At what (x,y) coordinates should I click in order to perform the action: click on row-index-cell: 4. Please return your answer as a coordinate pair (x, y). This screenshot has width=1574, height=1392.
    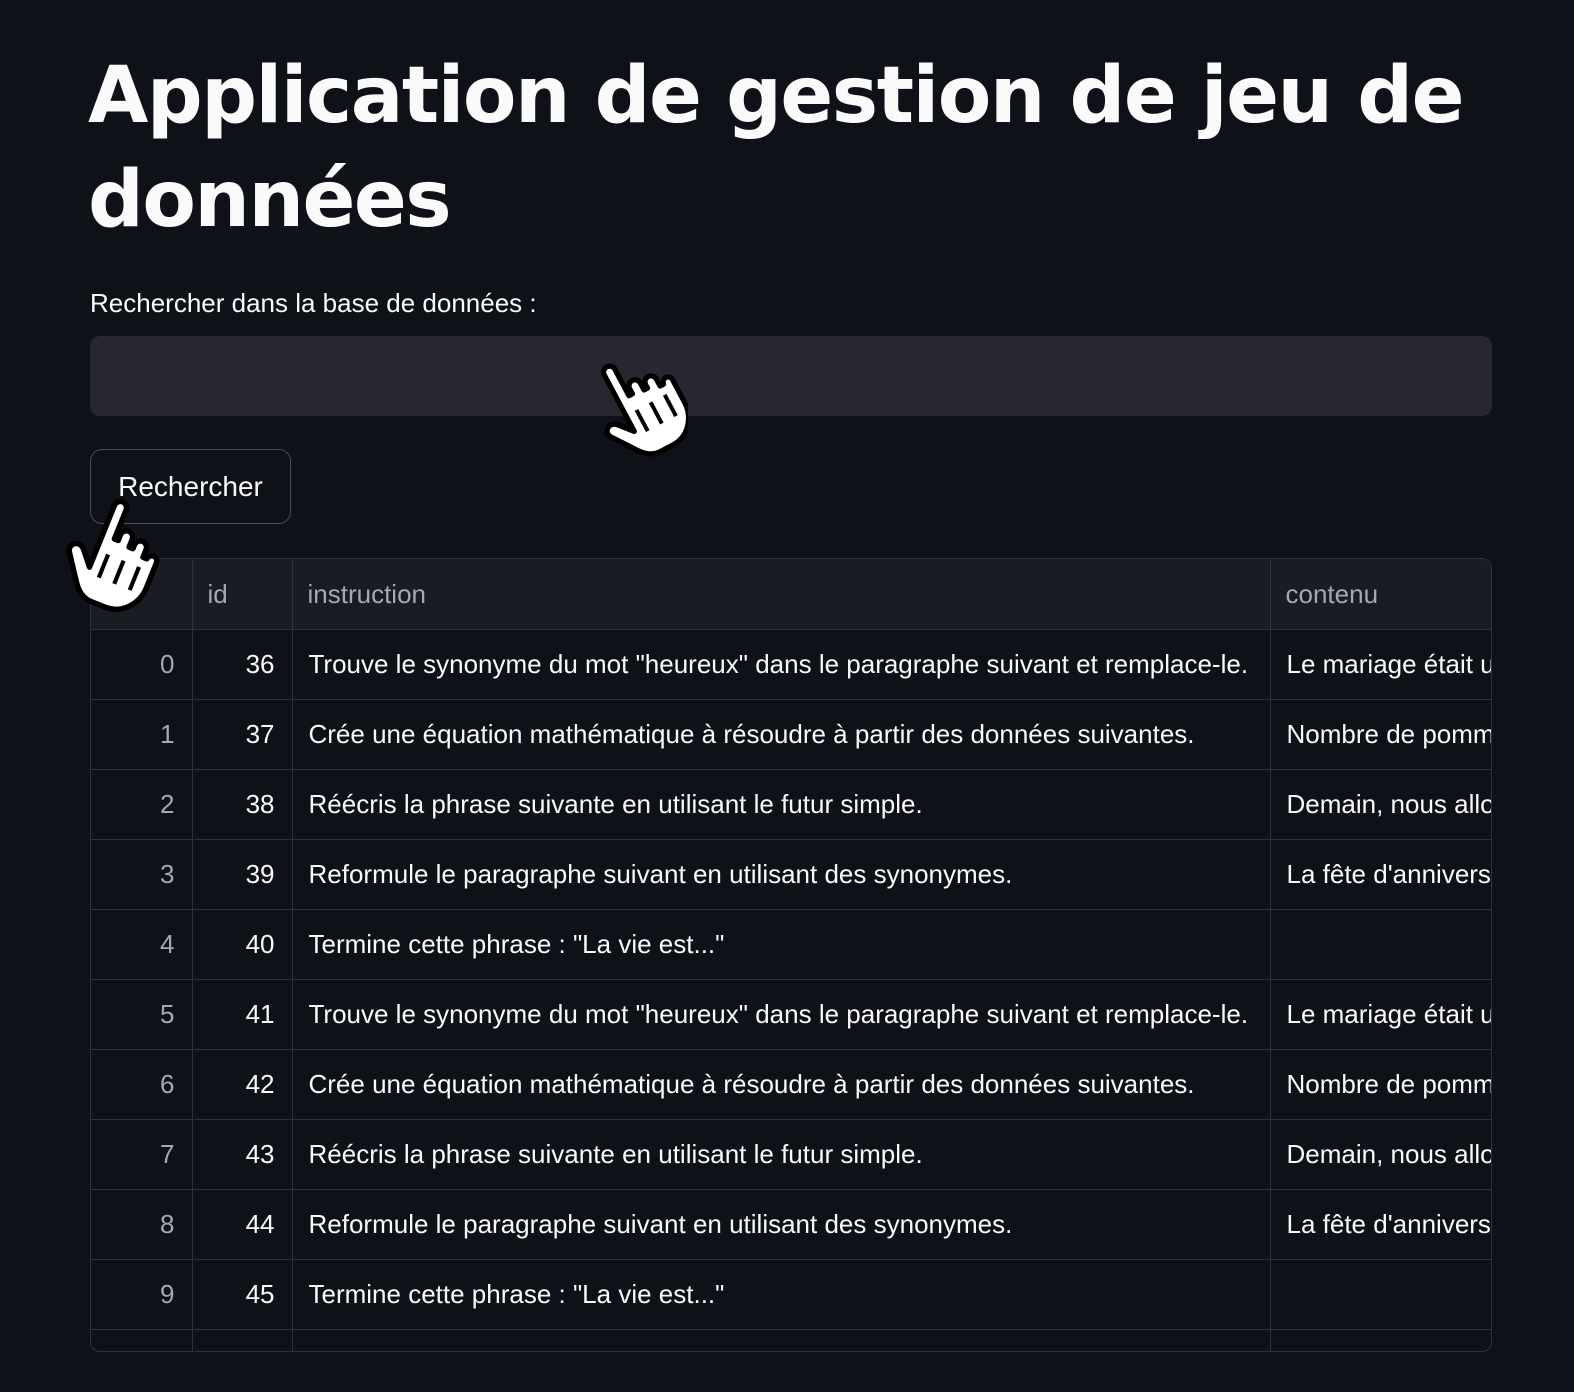
    Looking at the image, I should click on (142, 944).